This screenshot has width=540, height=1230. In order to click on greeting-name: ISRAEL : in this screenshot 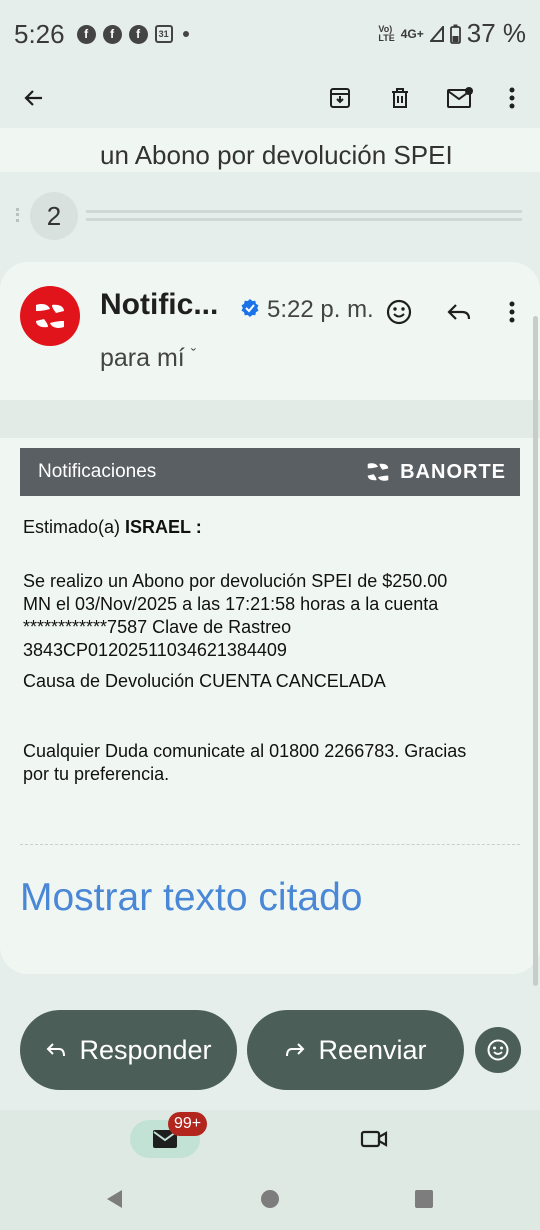, I will do `click(163, 527)`.